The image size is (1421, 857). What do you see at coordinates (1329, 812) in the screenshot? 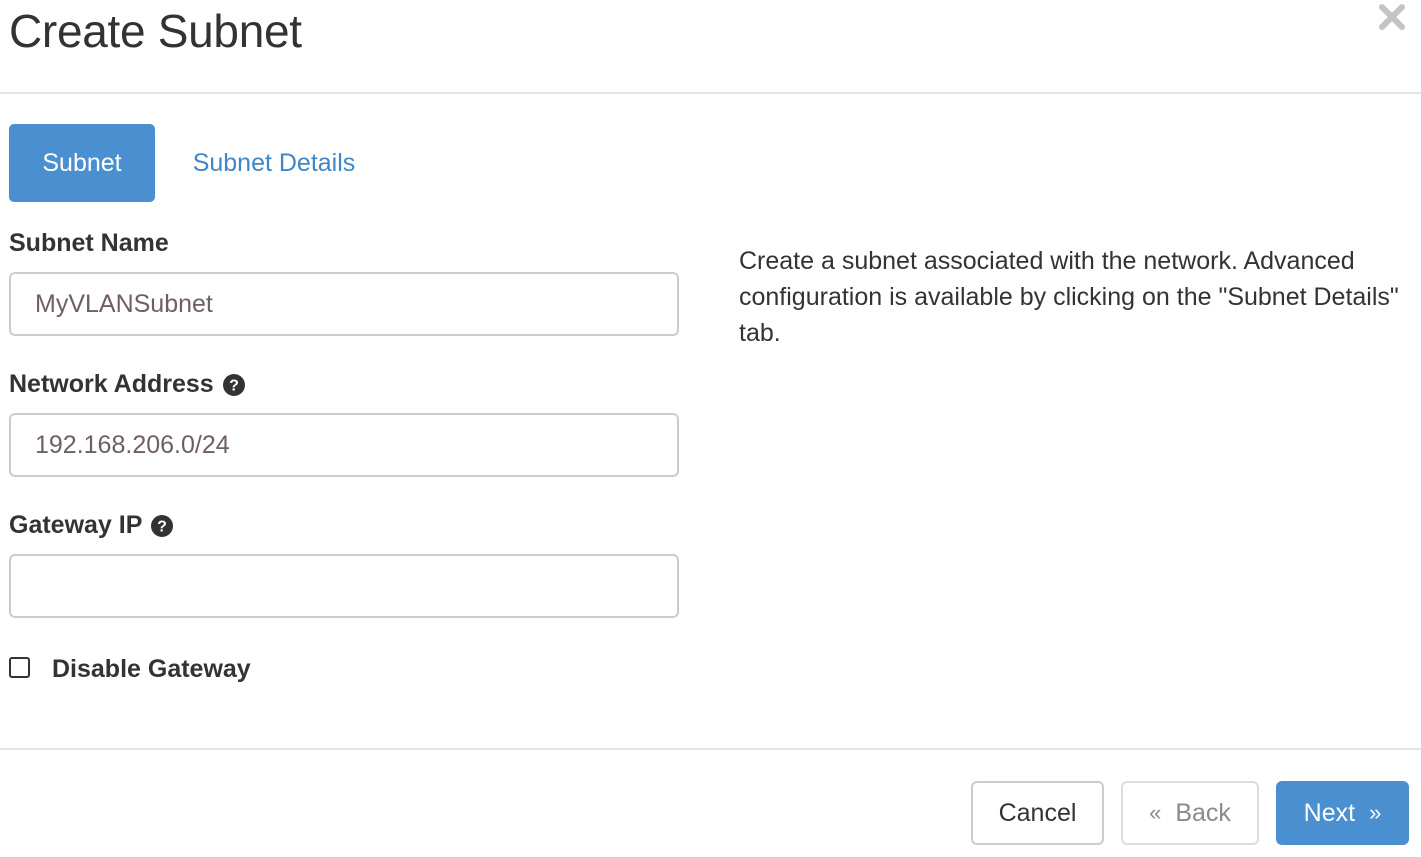
I see `next-button-label: Next` at bounding box center [1329, 812].